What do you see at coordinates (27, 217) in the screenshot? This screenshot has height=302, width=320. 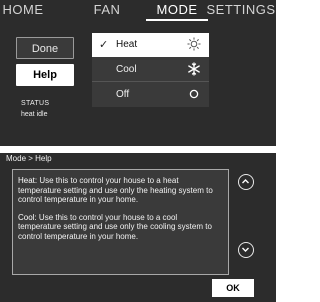 I see `help-term: Cool:` at bounding box center [27, 217].